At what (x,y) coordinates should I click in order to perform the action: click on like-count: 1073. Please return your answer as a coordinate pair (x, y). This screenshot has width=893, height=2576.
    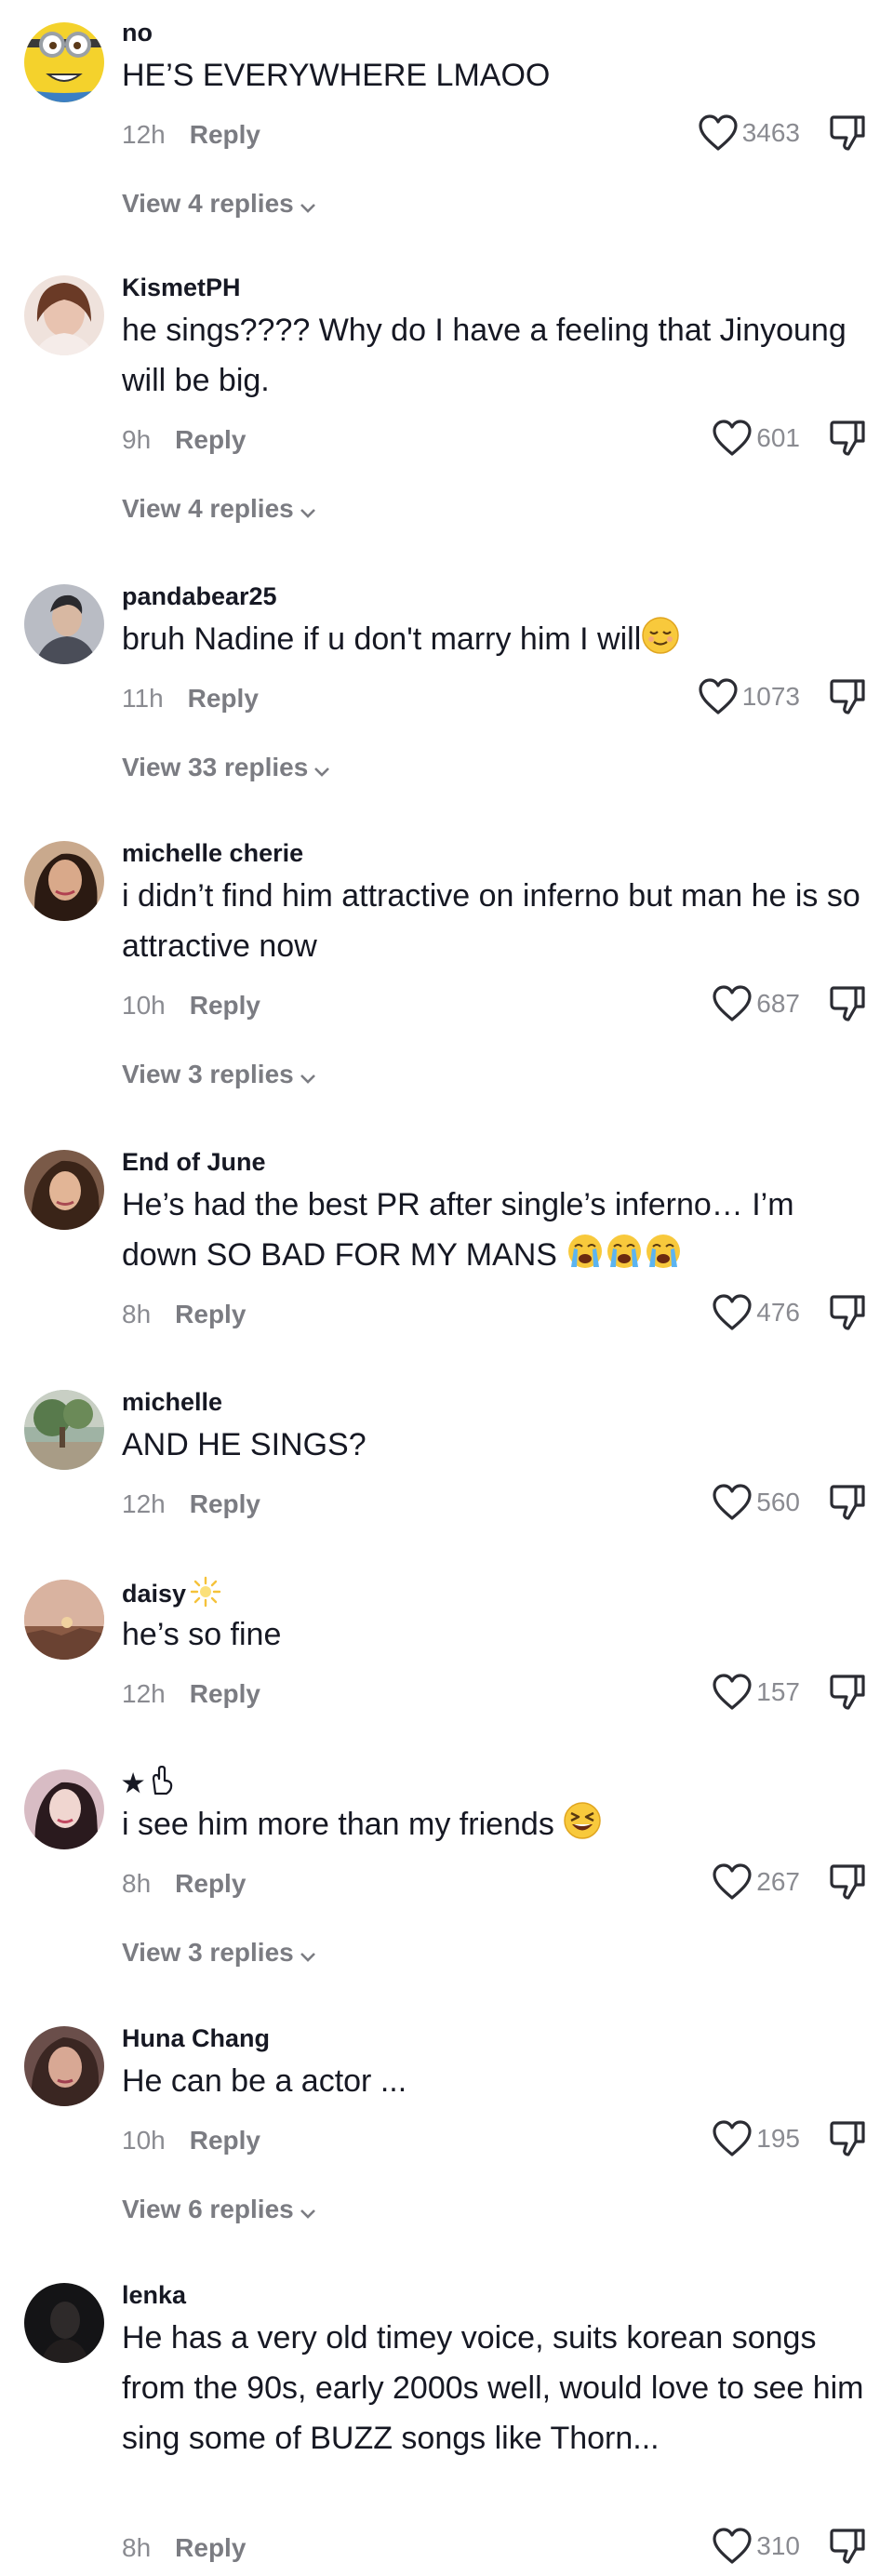
    Looking at the image, I should click on (770, 696).